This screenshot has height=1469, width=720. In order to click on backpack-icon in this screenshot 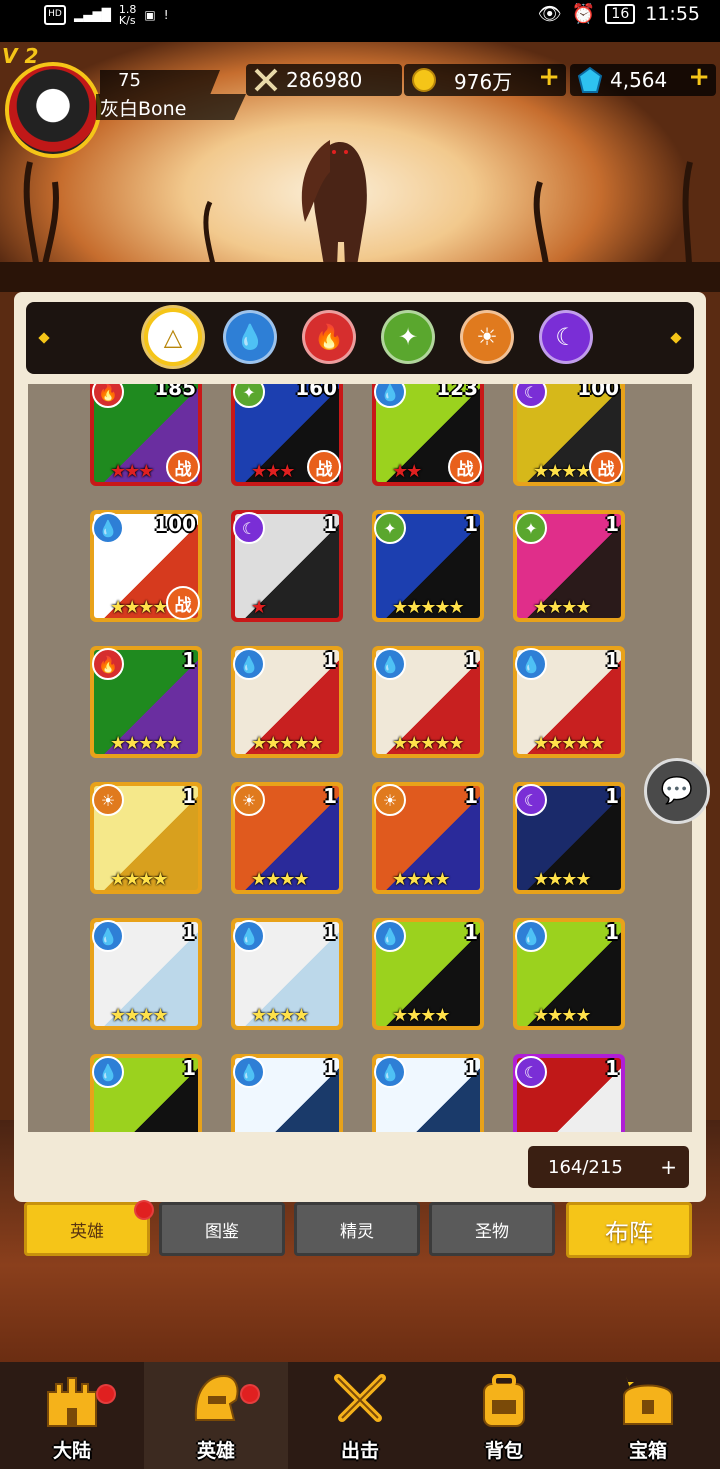, I will do `click(504, 1400)`.